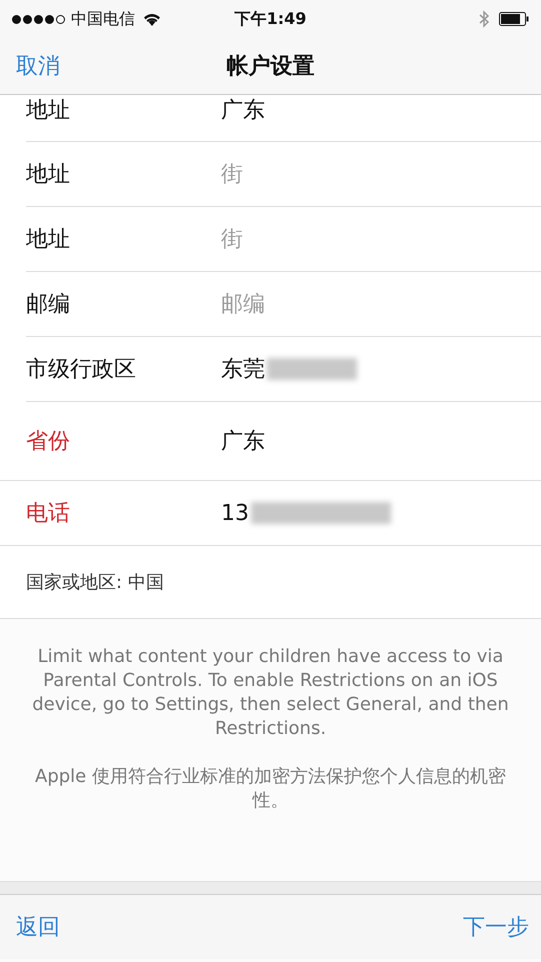 Image resolution: width=541 pixels, height=962 pixels. What do you see at coordinates (346, 304) in the screenshot?
I see `input-field: 邮编` at bounding box center [346, 304].